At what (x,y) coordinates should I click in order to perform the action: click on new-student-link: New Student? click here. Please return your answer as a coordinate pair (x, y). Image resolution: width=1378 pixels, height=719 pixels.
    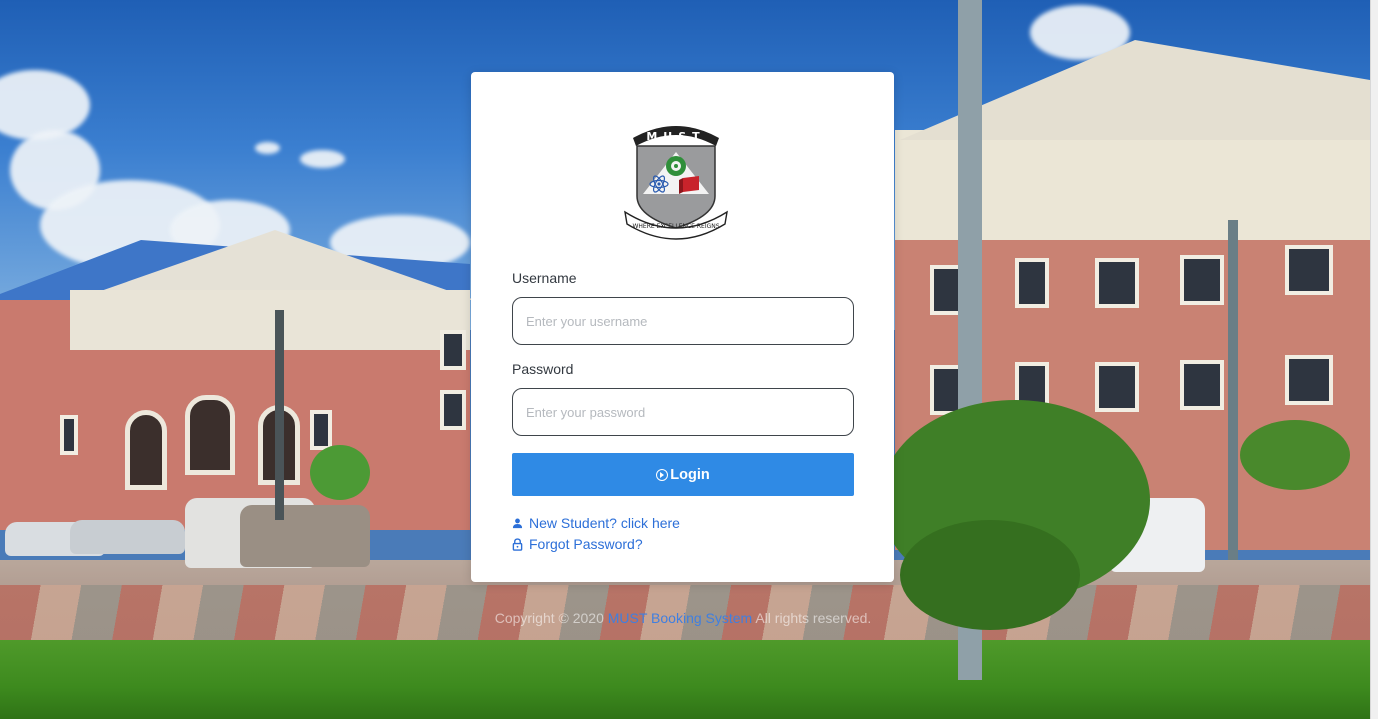
    Looking at the image, I should click on (596, 523).